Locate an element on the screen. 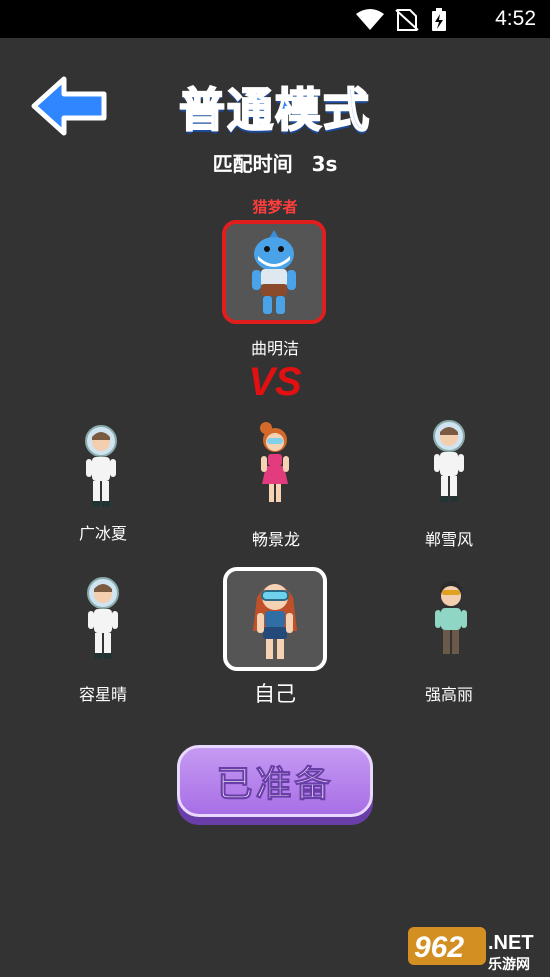 The image size is (550, 977). ready-button-label: 已准备 is located at coordinates (275, 785).